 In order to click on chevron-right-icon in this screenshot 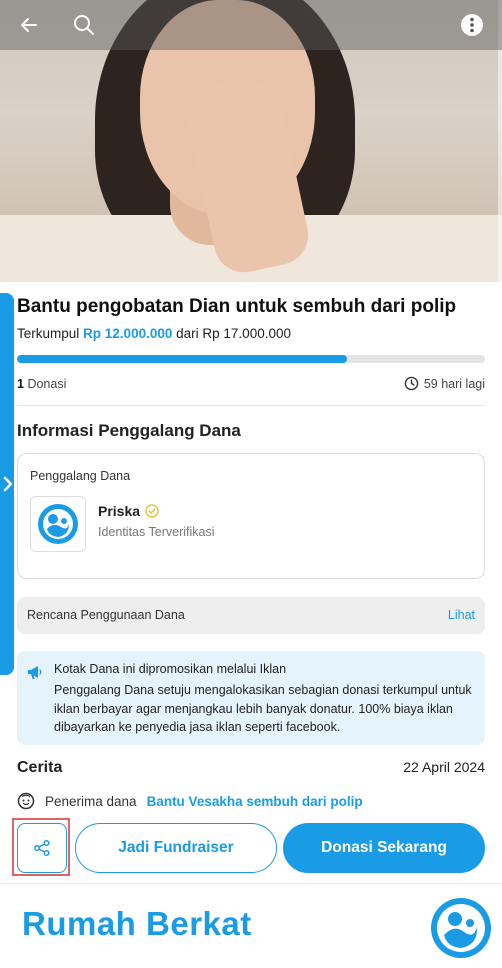, I will do `click(8, 484)`.